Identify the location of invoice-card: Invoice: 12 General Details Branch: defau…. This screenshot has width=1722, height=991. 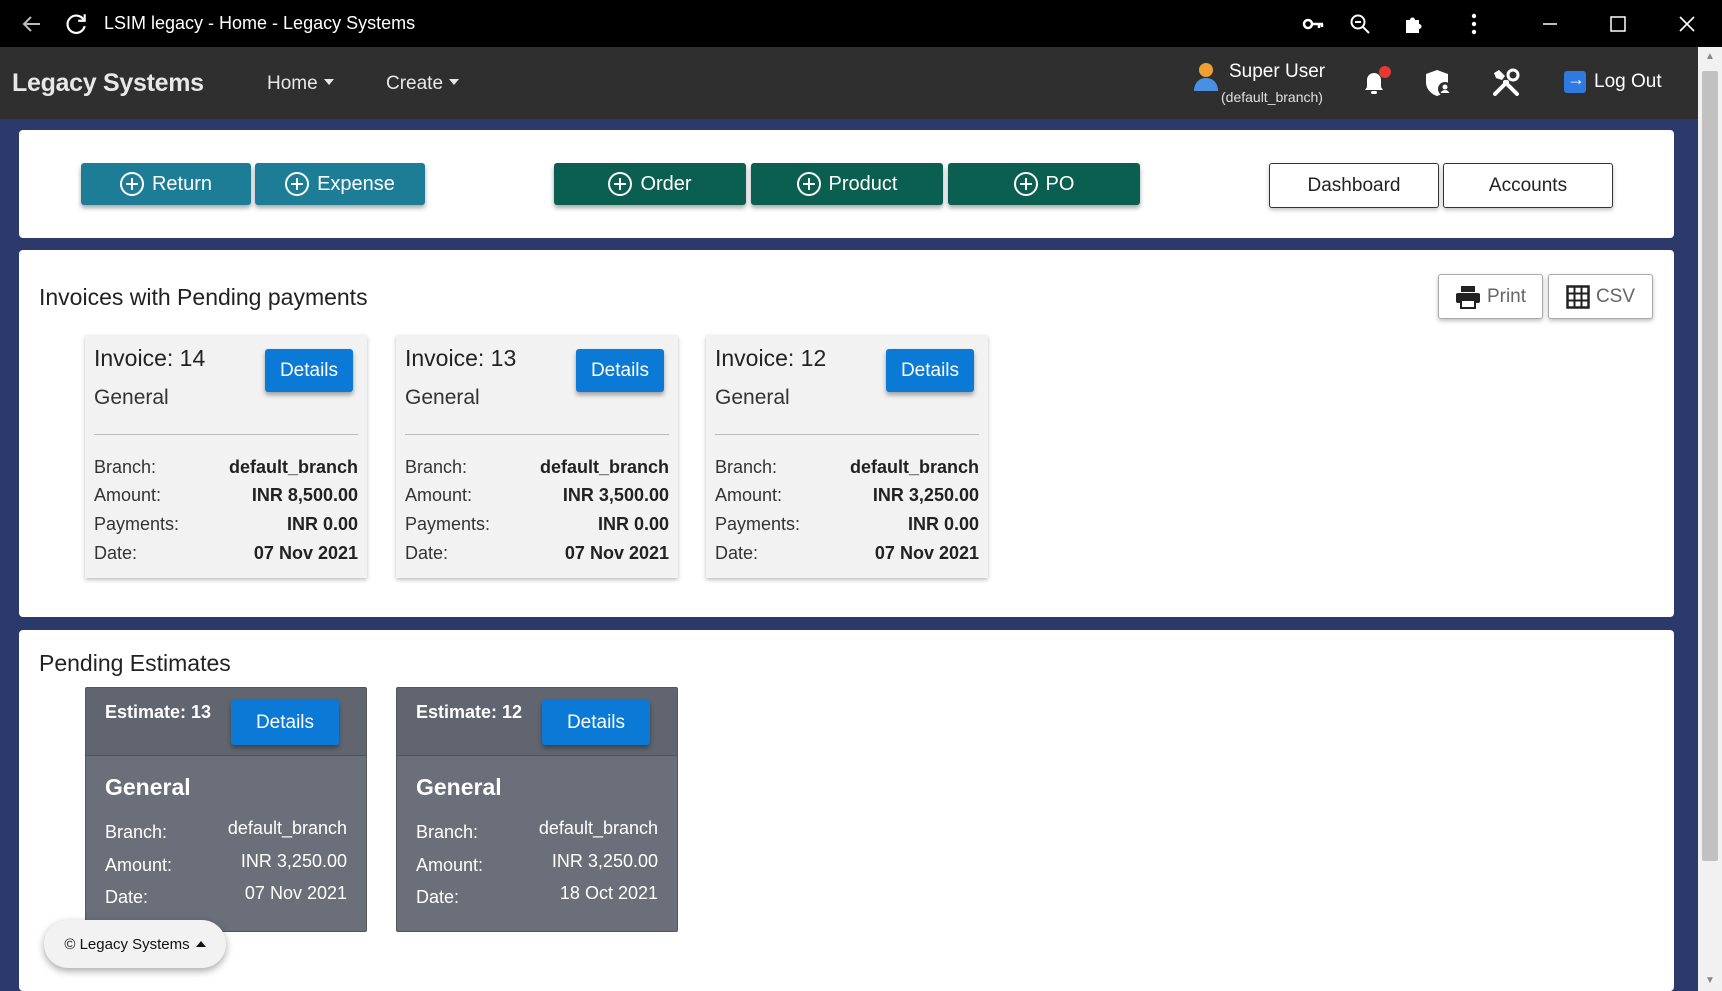
(847, 456).